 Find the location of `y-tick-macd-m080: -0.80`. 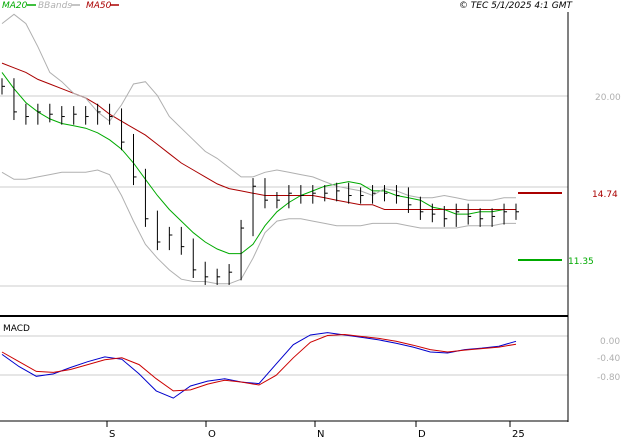

y-tick-macd-m080: -0.80 is located at coordinates (609, 378).